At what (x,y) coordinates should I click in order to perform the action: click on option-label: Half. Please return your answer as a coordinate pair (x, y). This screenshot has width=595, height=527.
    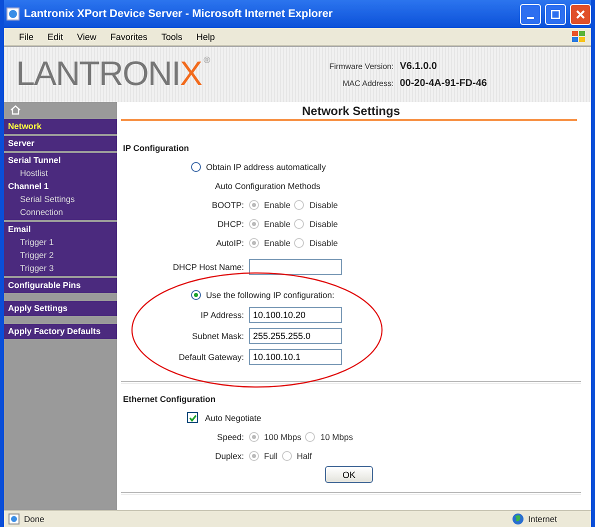
    Looking at the image, I should click on (304, 455).